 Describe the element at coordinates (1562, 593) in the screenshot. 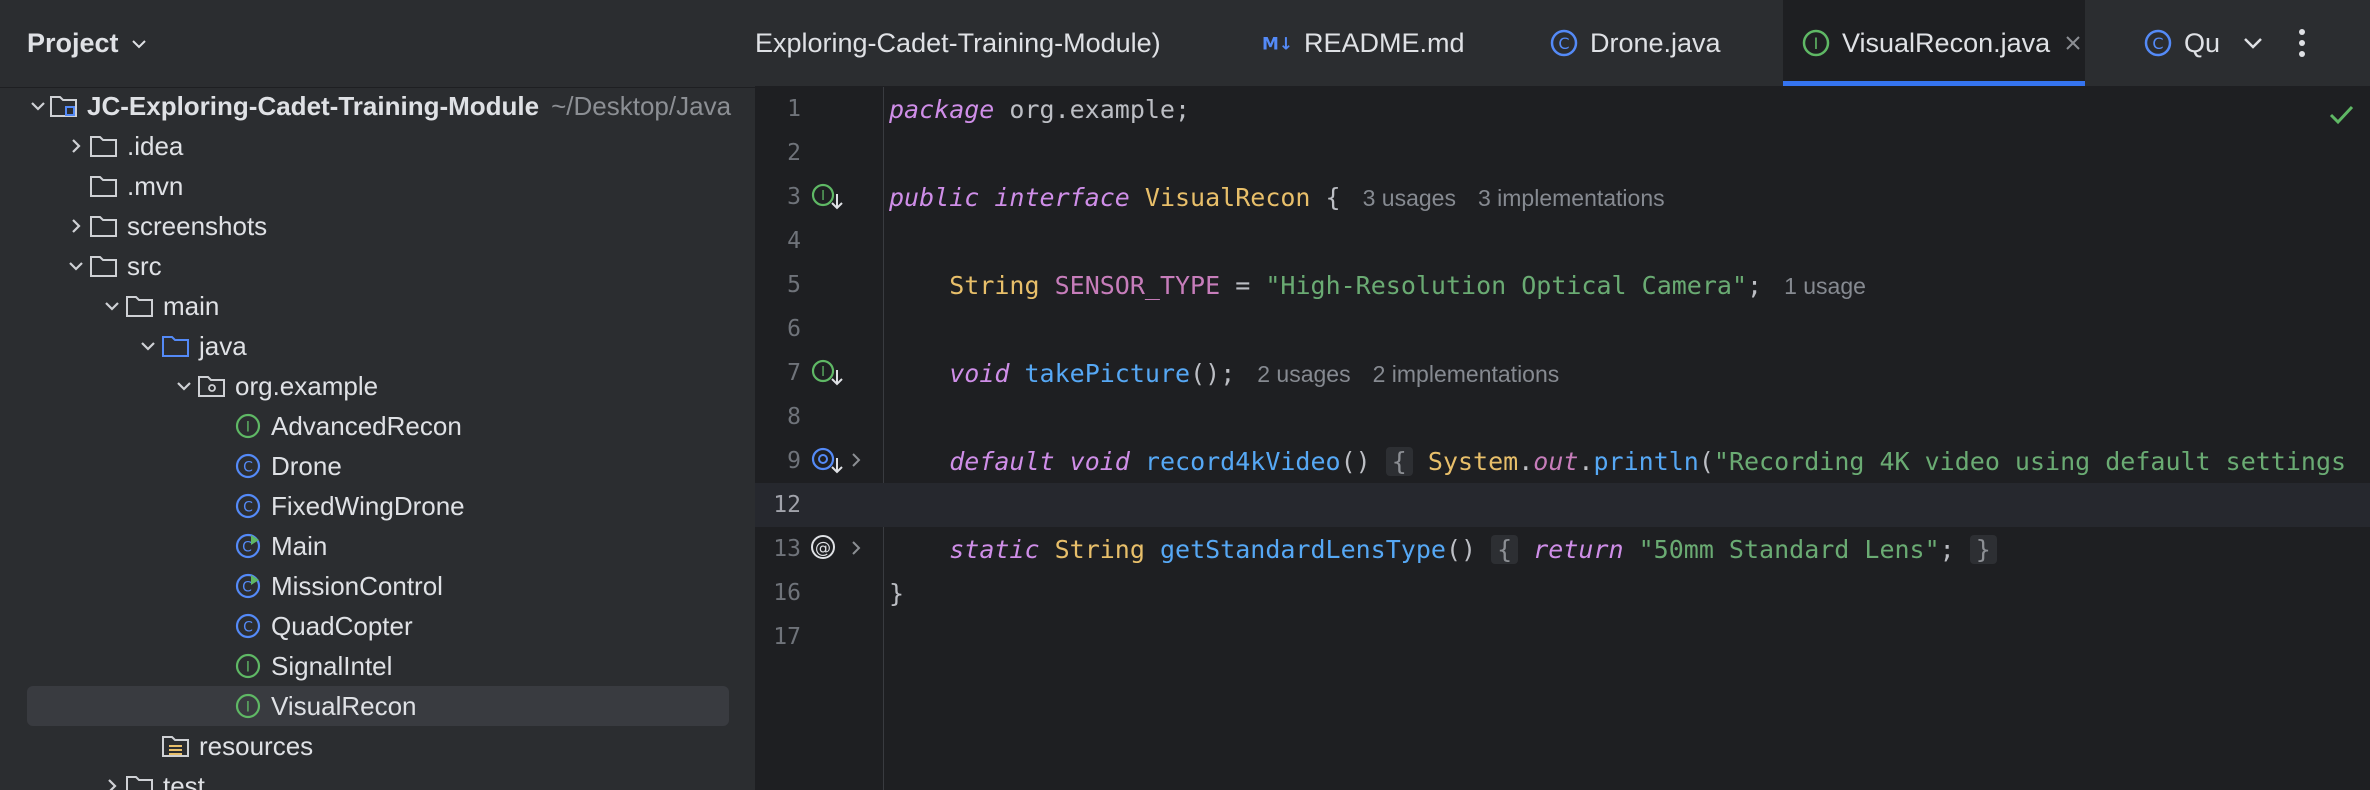

I see `code-line: 16 }` at that location.